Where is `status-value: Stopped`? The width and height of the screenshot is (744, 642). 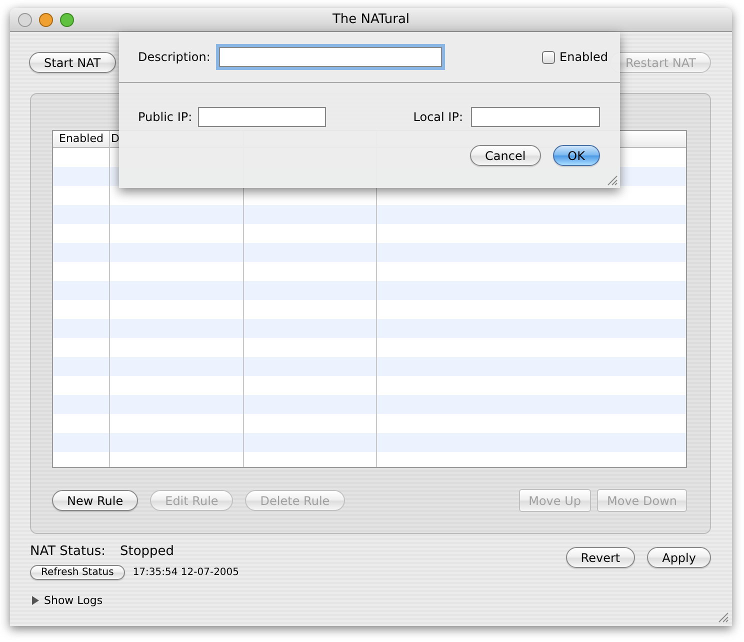 status-value: Stopped is located at coordinates (147, 551).